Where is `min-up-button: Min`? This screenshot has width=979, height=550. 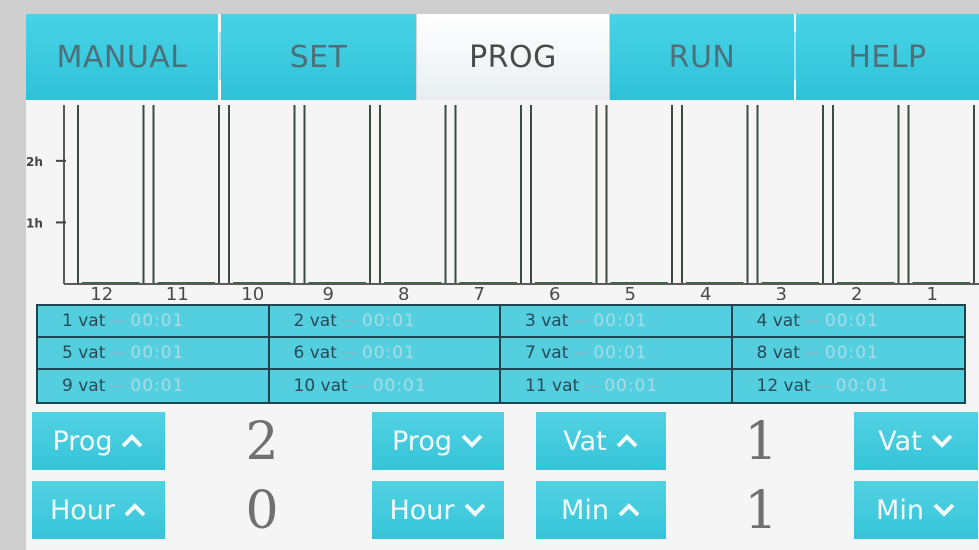 min-up-button: Min is located at coordinates (601, 510).